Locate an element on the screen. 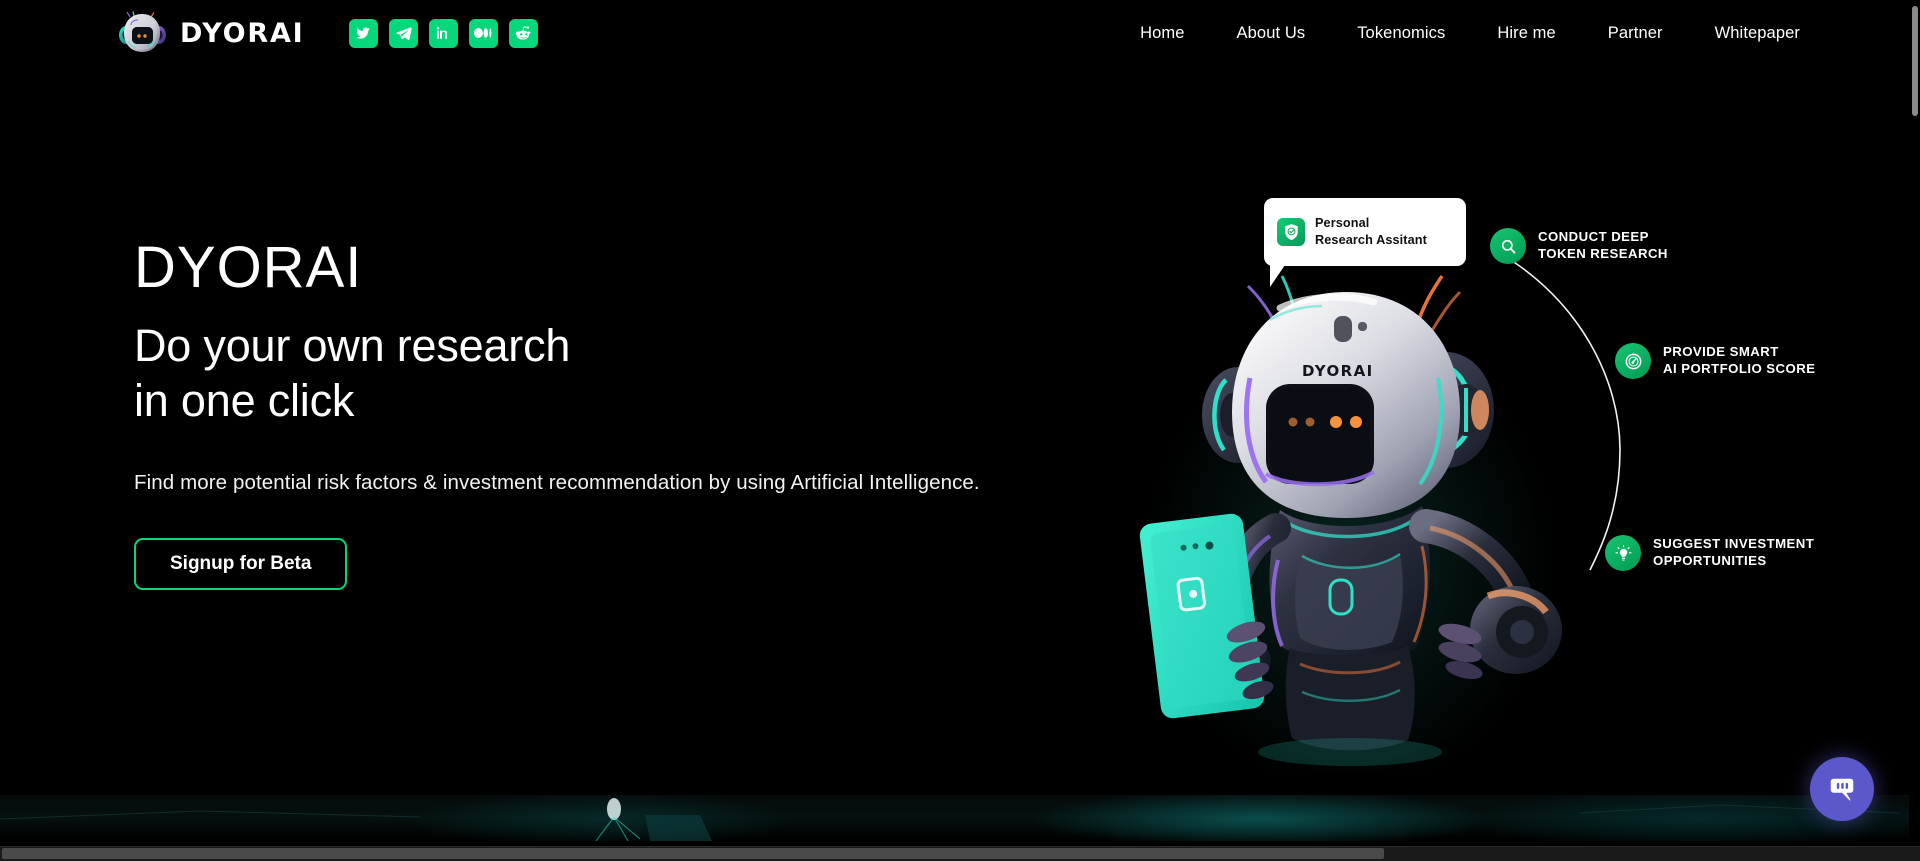 This screenshot has width=1920, height=861. assistant-bubble: Personal Research Assitant is located at coordinates (1365, 242).